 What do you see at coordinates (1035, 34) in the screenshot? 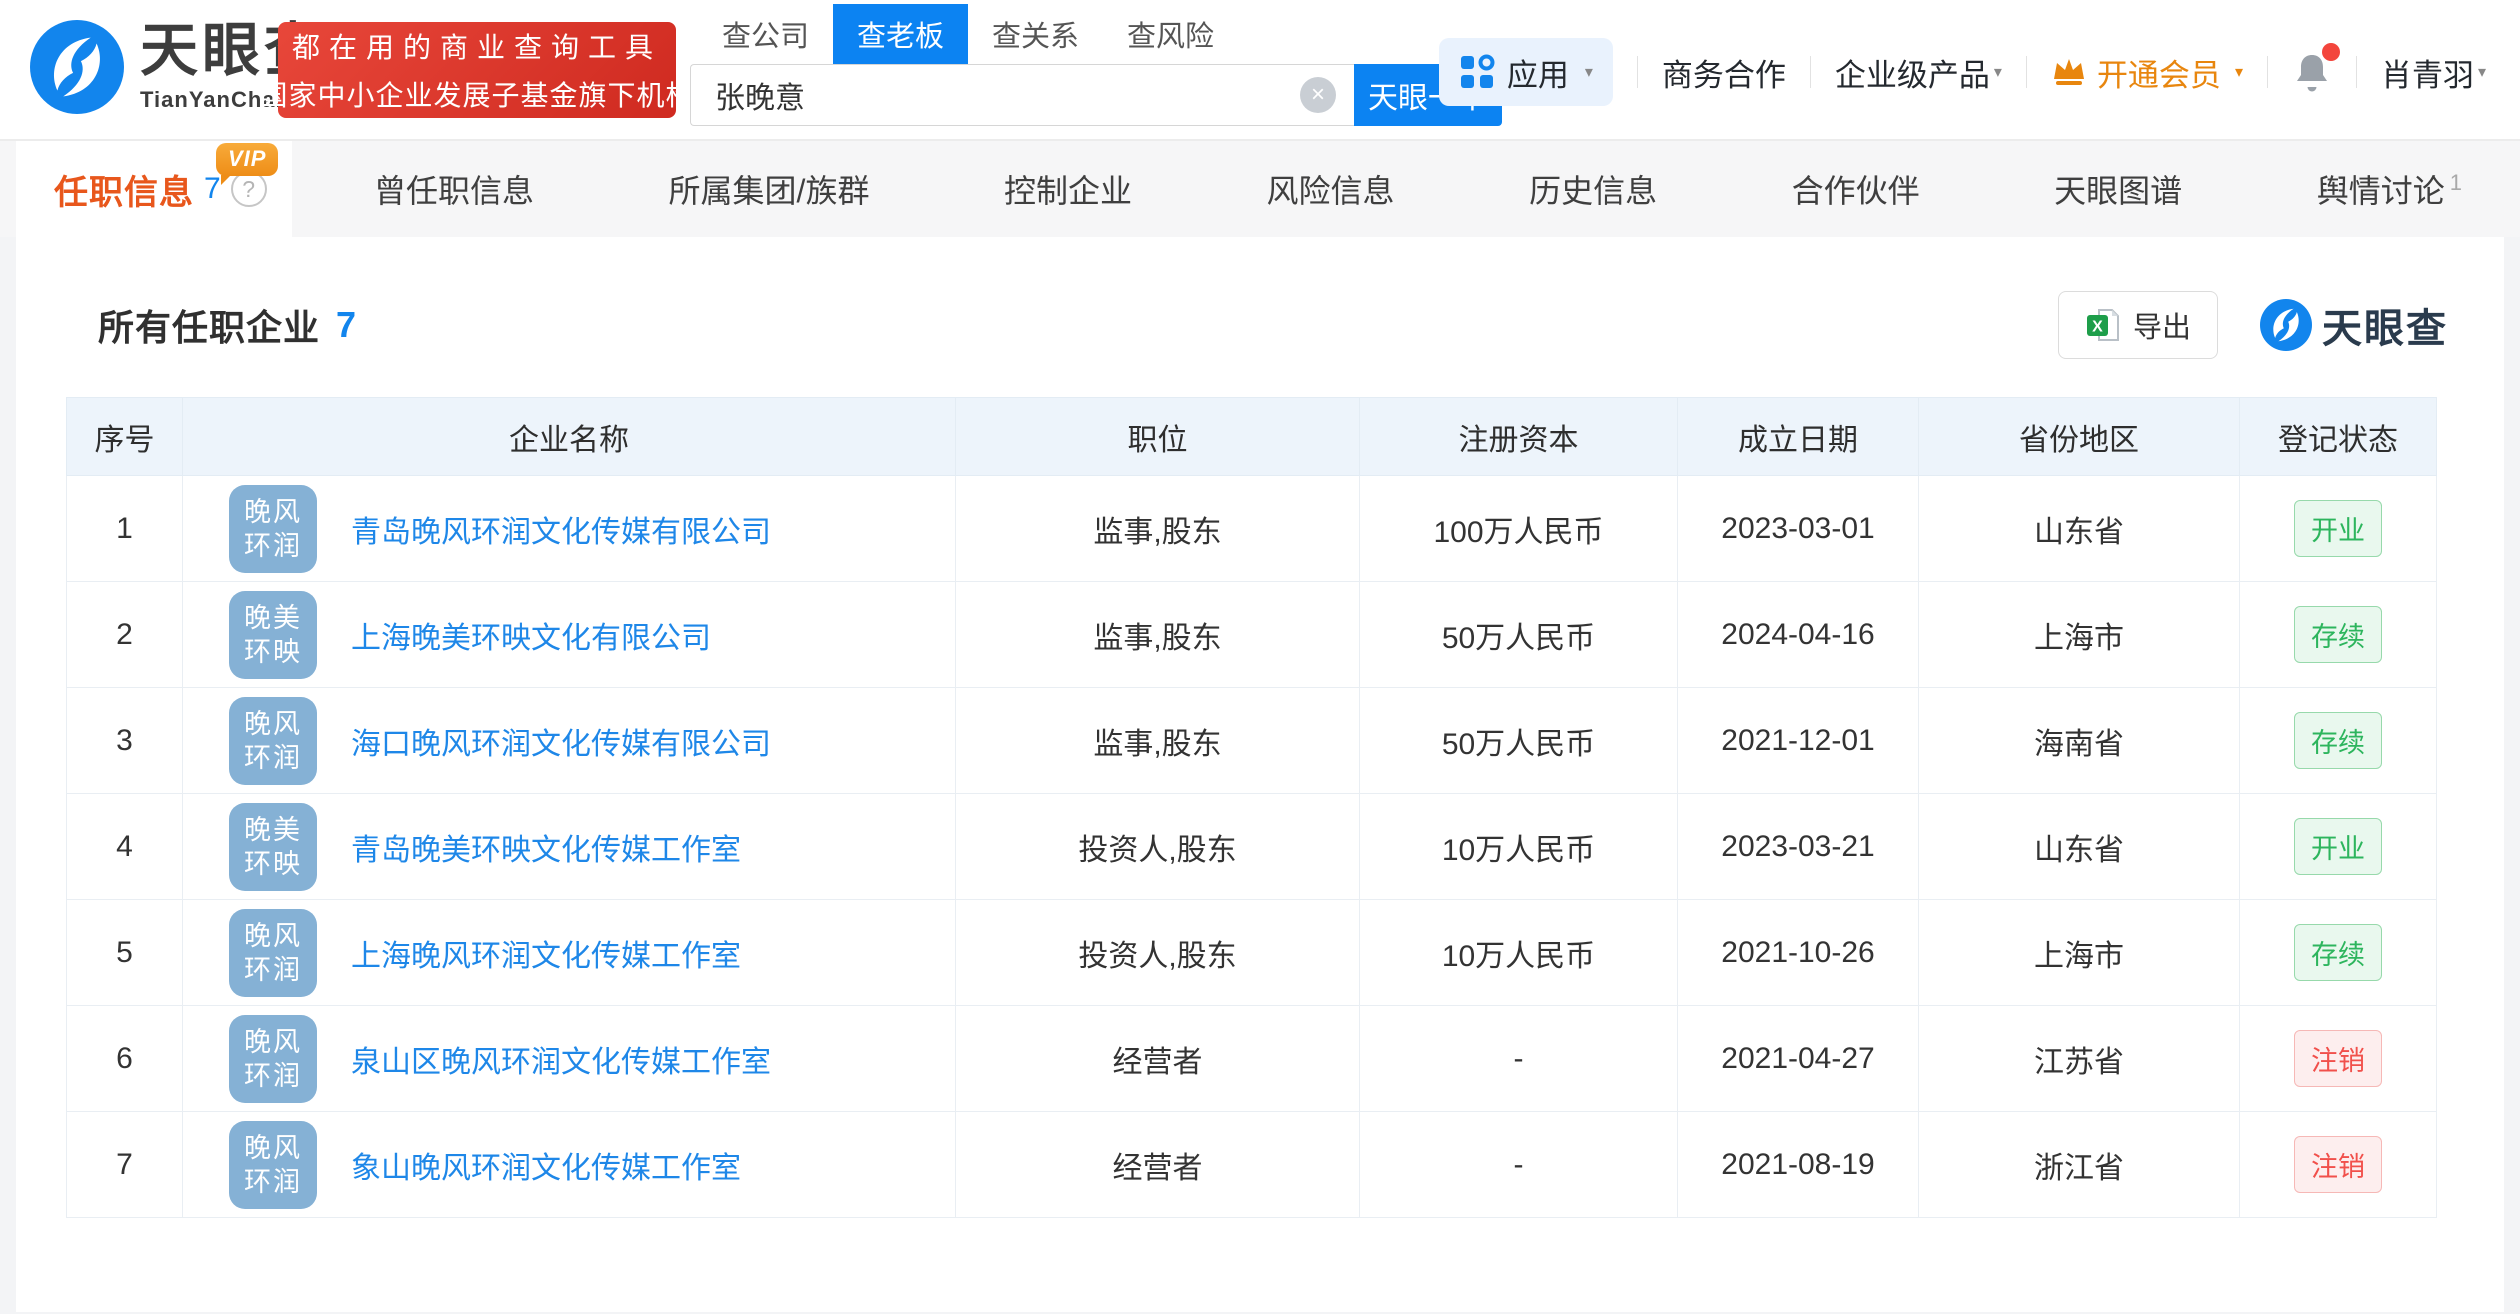
I see `search-tab-relation: 查关系` at bounding box center [1035, 34].